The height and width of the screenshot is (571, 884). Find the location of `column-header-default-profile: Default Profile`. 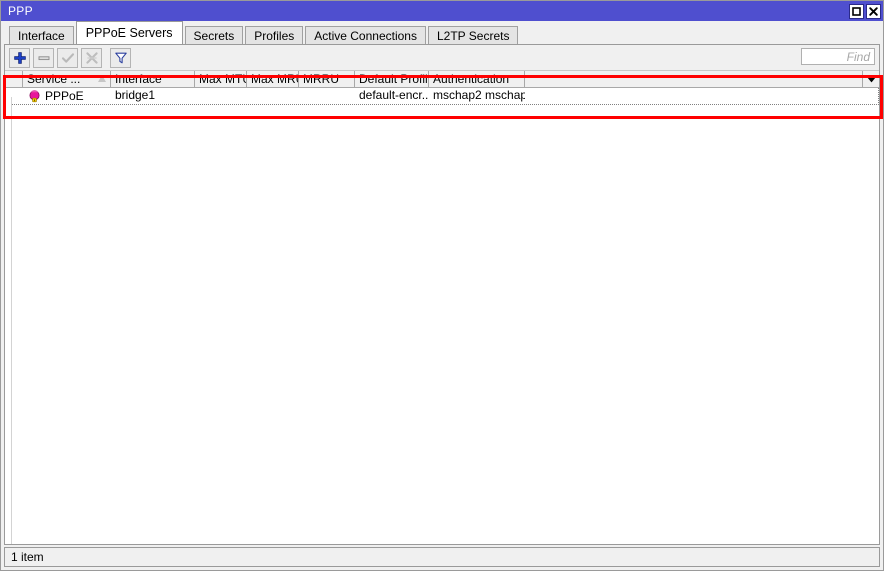

column-header-default-profile: Default Profile is located at coordinates (392, 79).